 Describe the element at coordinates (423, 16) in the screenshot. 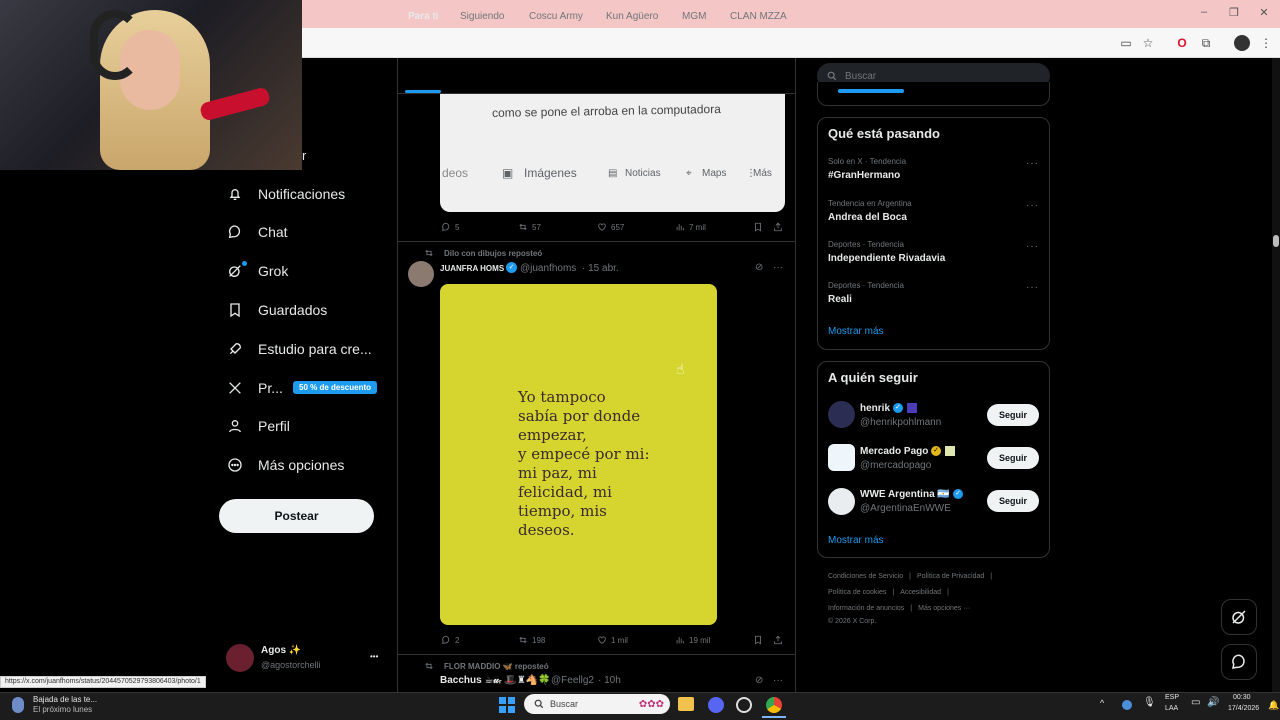

I see `tab-for-you: Para ti` at that location.